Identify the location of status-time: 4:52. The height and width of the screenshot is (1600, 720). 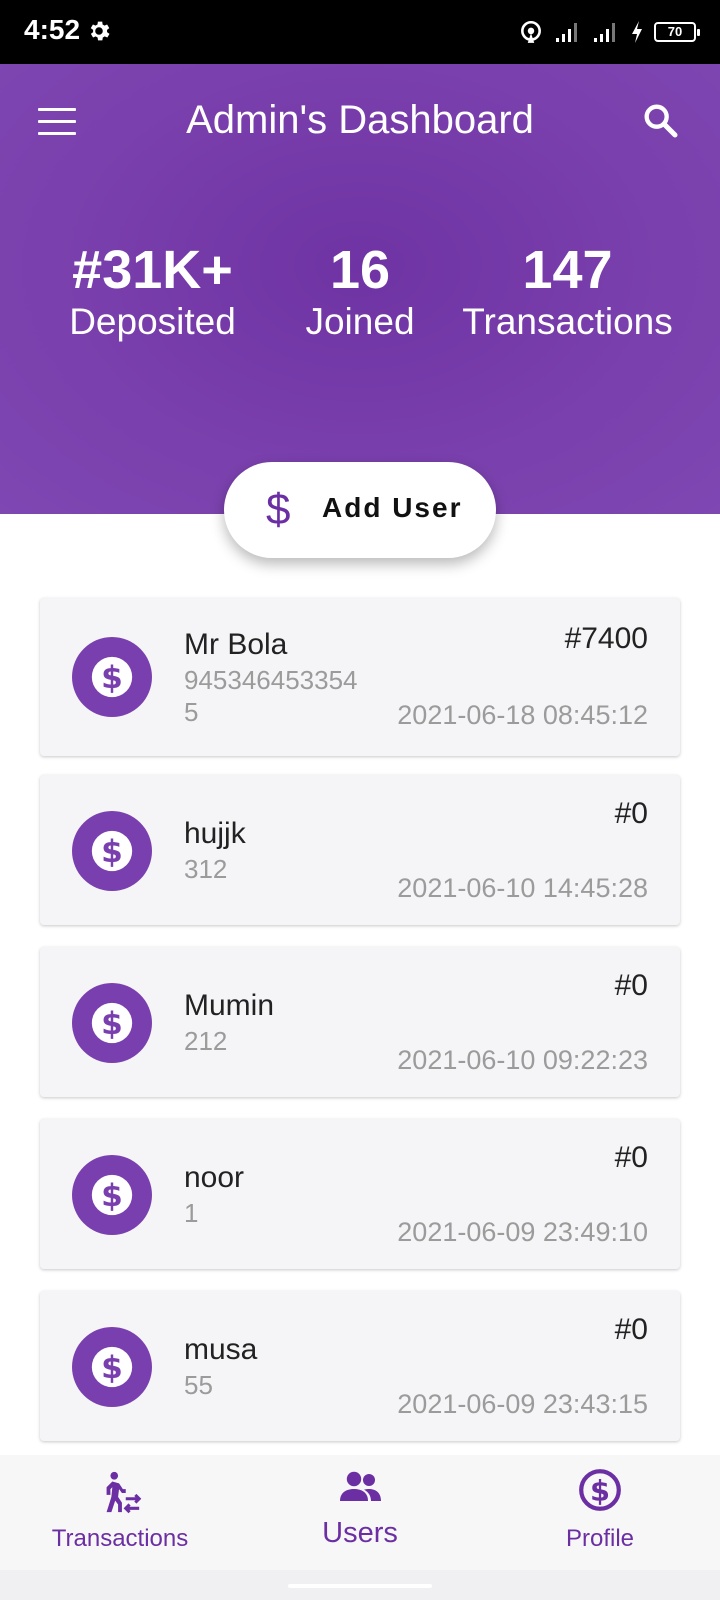
(52, 29).